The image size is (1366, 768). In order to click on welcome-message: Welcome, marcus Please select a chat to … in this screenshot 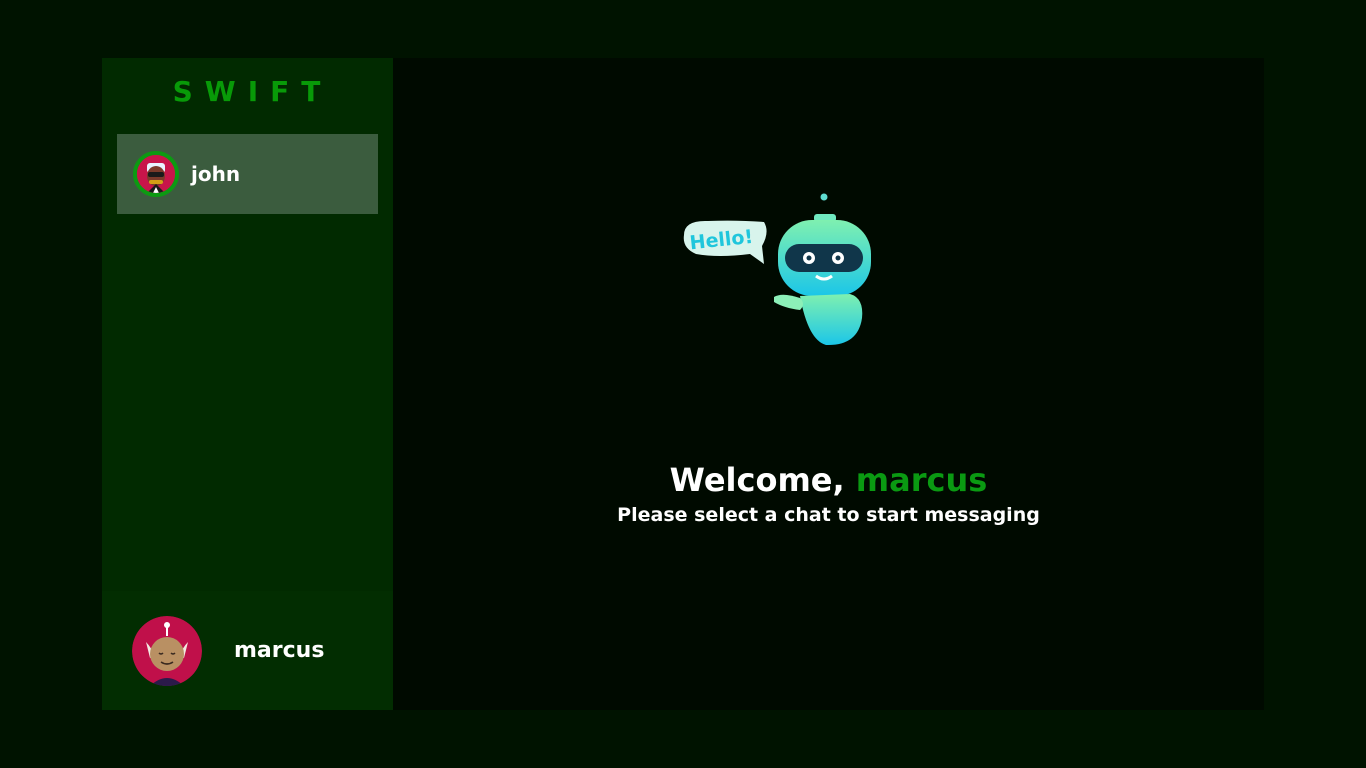, I will do `click(828, 492)`.